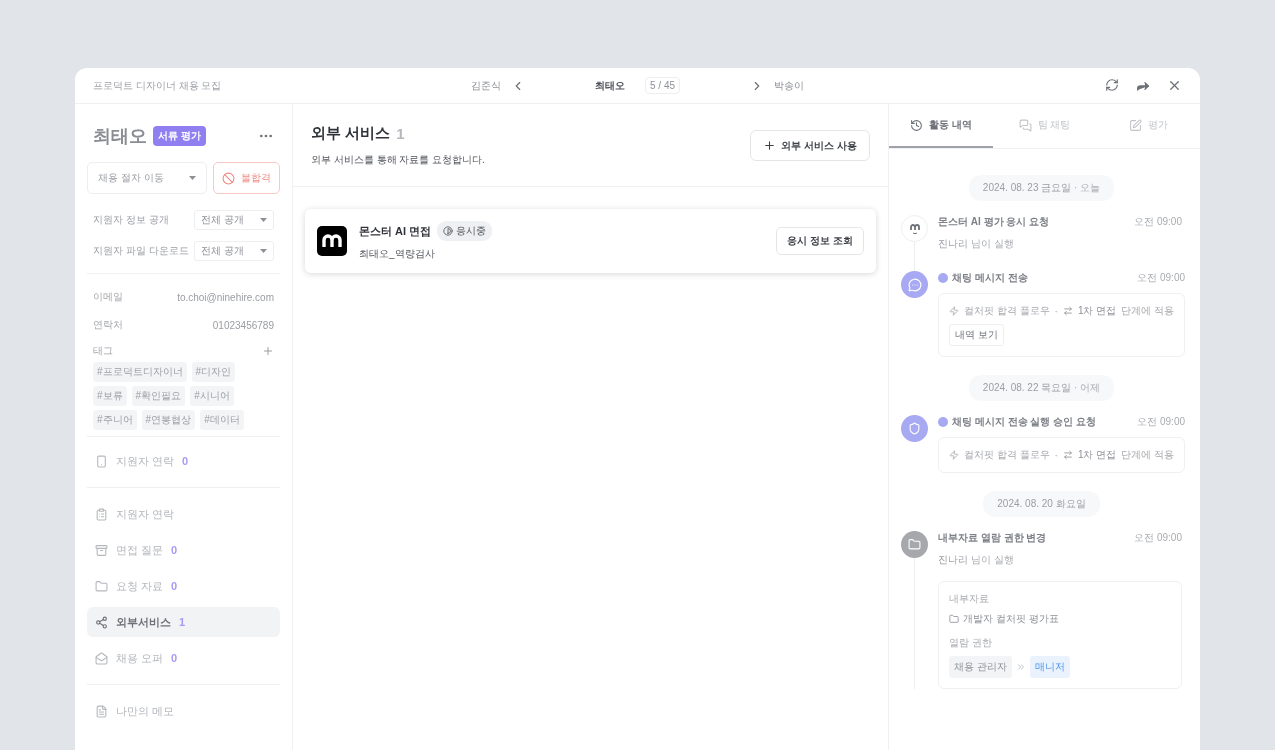 Image resolution: width=1275 pixels, height=750 pixels. Describe the element at coordinates (183, 622) in the screenshot. I see `sidebar-item: 외부서비스 1` at that location.